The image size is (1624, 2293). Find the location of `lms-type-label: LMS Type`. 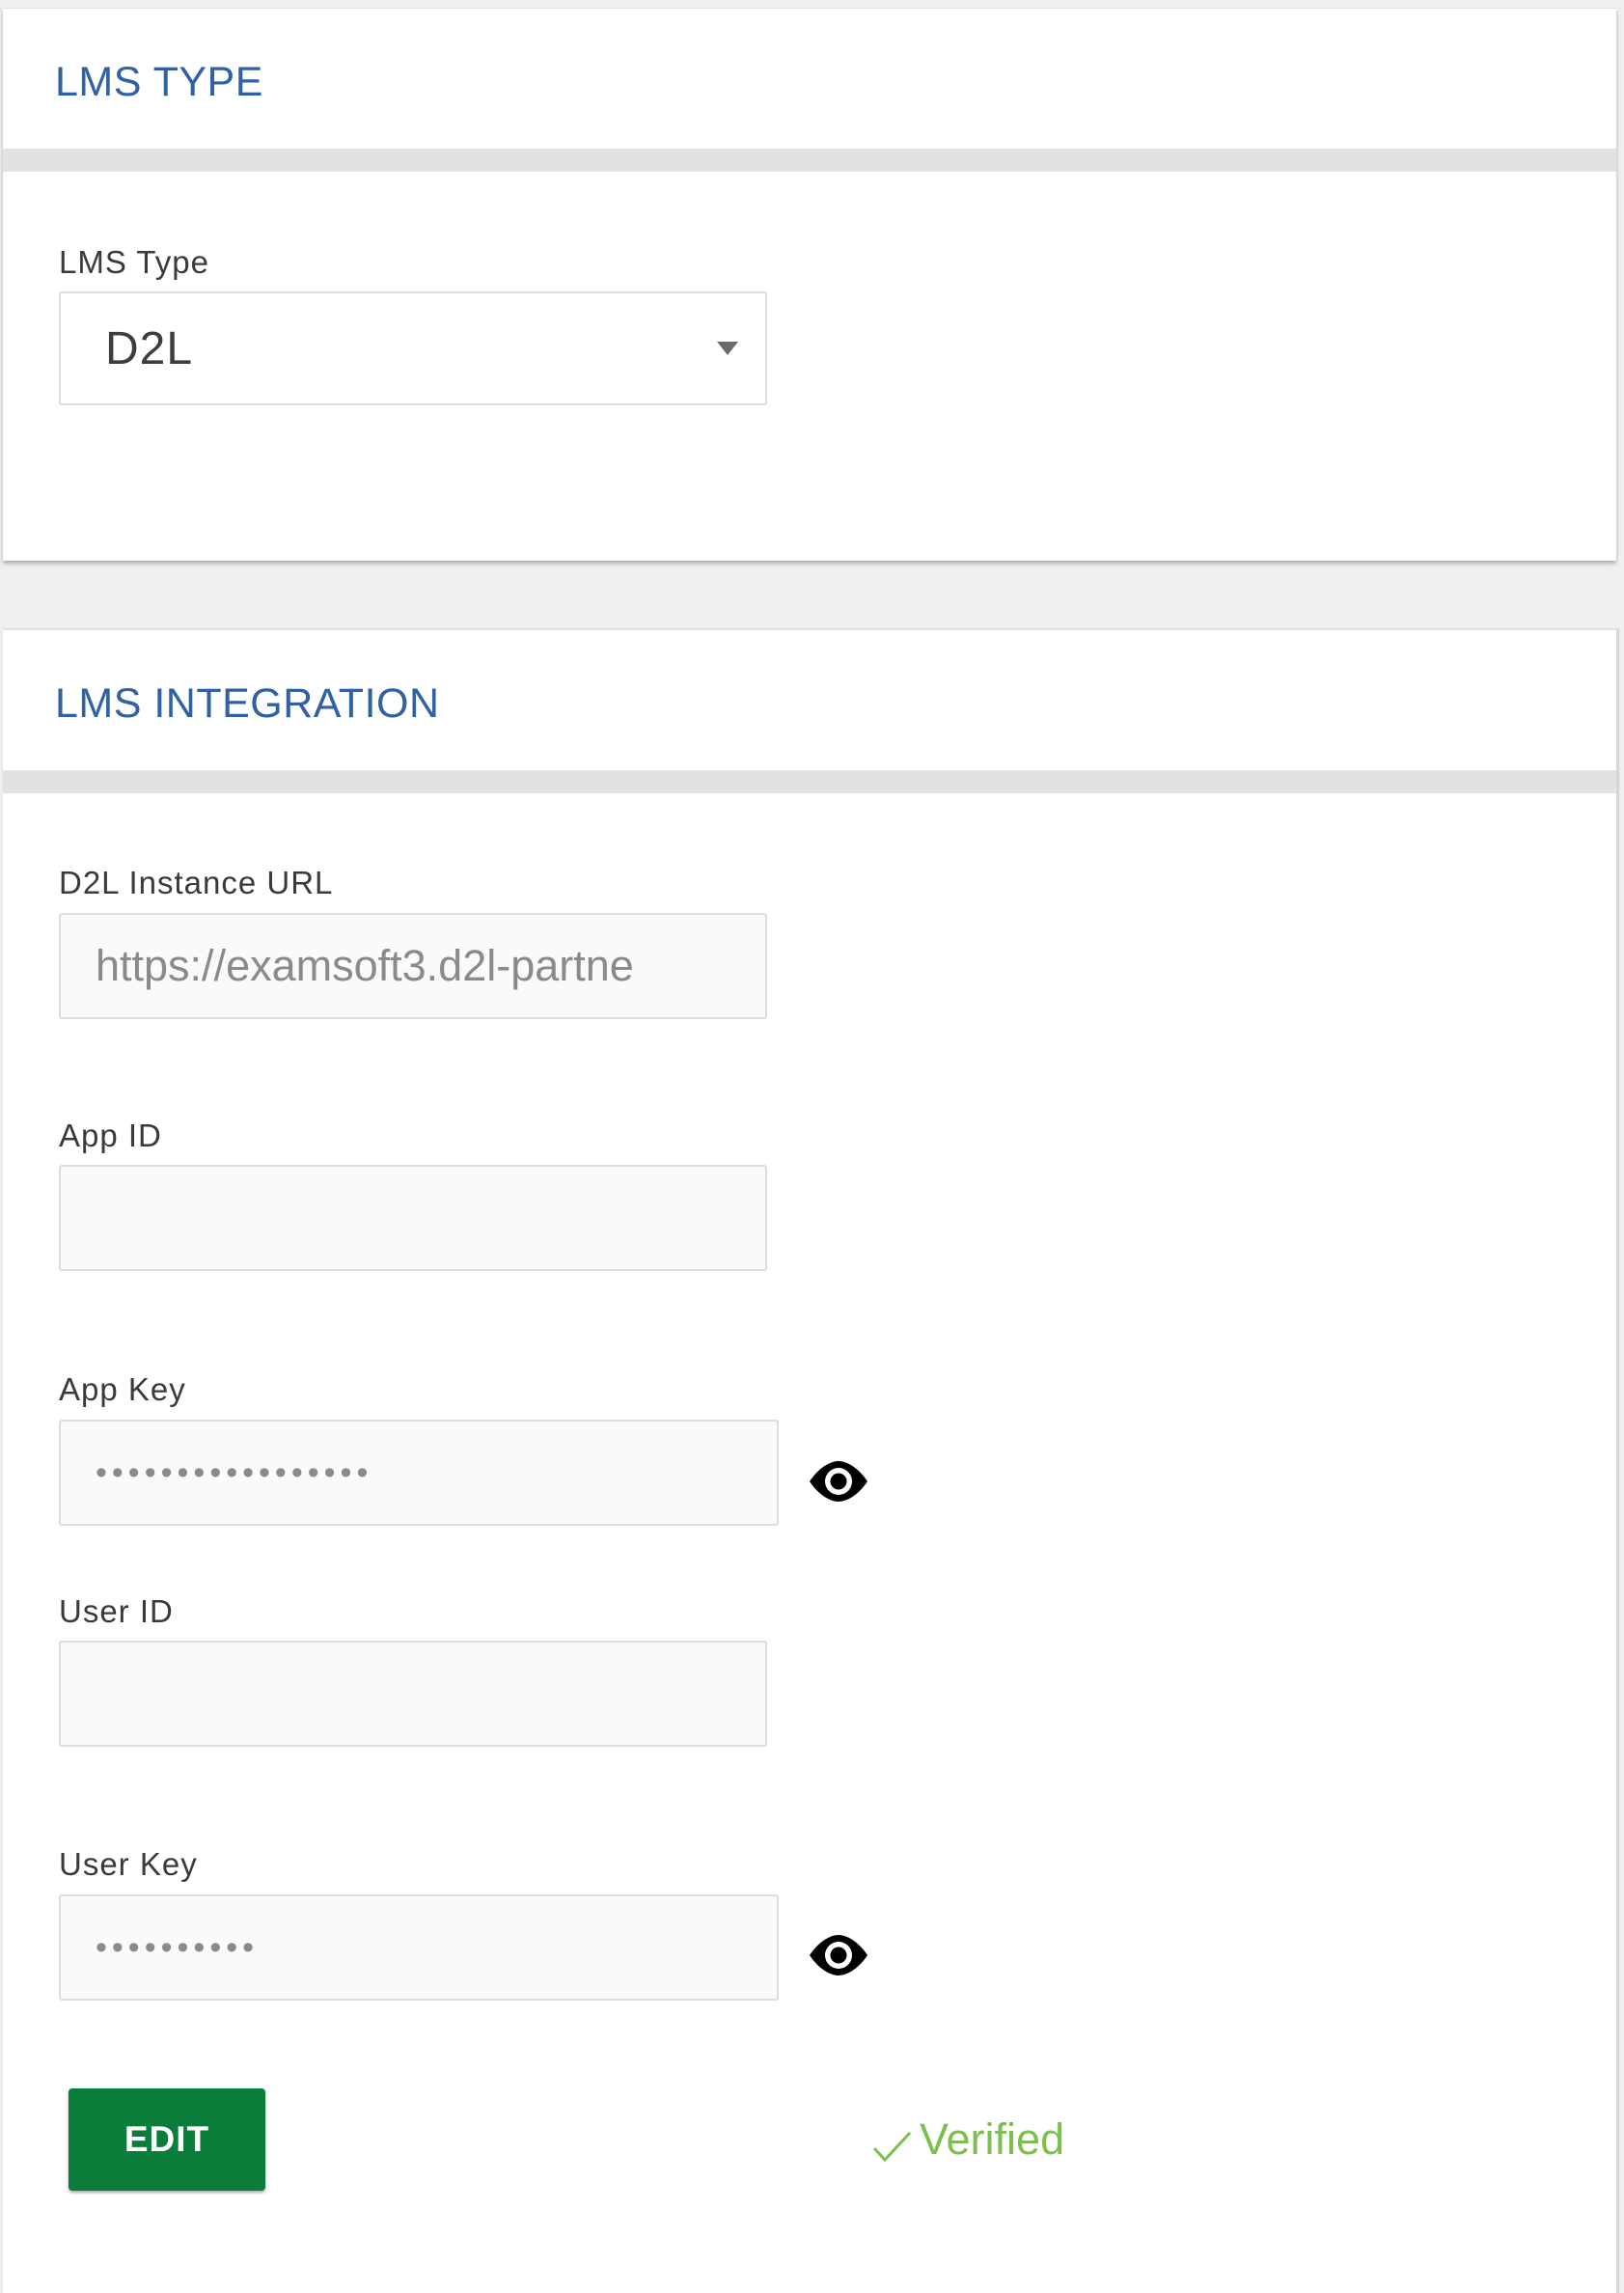

lms-type-label: LMS Type is located at coordinates (134, 262).